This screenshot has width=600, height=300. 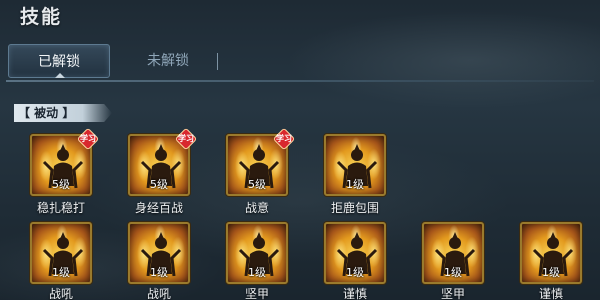 I want to click on active-tab-caret-icon, so click(x=60, y=75).